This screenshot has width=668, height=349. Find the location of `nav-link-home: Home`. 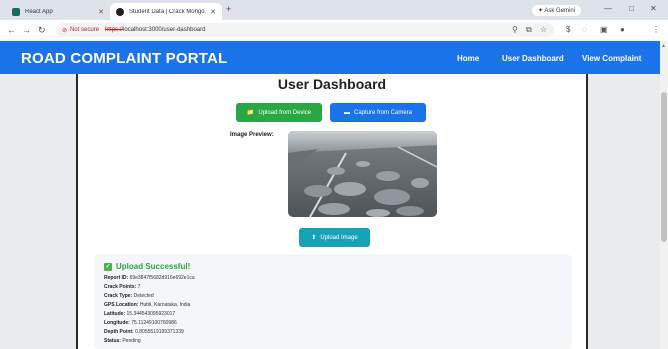

nav-link-home: Home is located at coordinates (468, 58).